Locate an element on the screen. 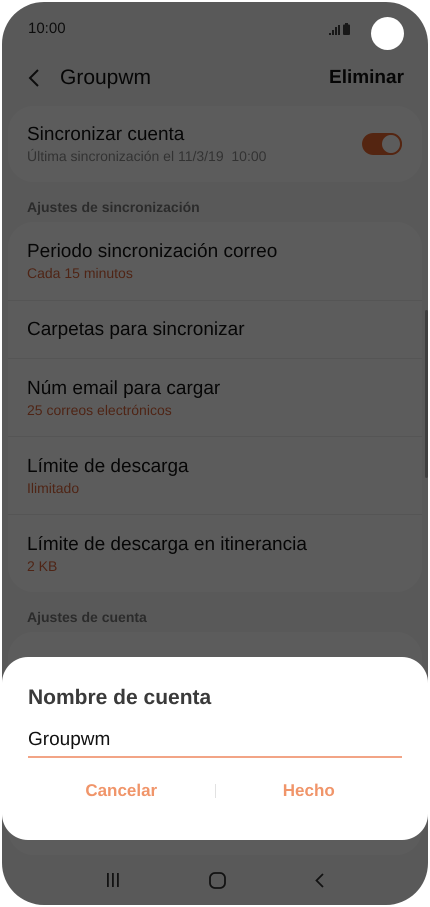 The width and height of the screenshot is (430, 907). delete-button: Eliminar is located at coordinates (366, 78).